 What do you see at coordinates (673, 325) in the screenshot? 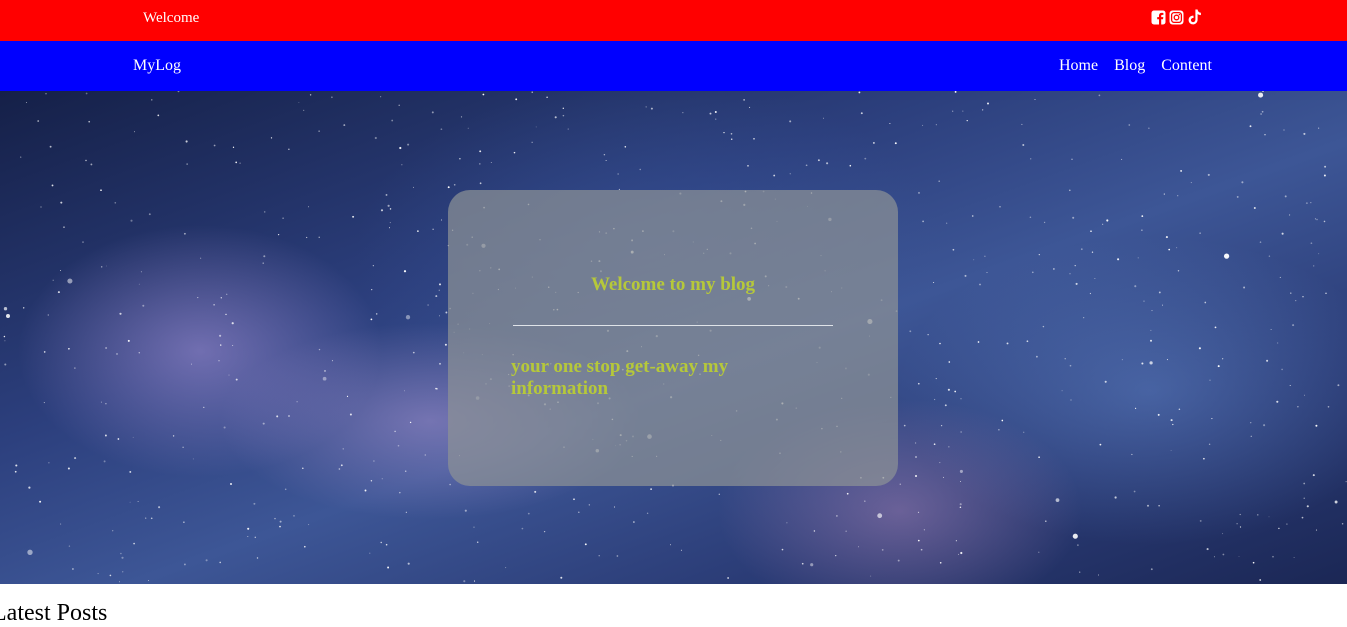
I see `card-divider` at bounding box center [673, 325].